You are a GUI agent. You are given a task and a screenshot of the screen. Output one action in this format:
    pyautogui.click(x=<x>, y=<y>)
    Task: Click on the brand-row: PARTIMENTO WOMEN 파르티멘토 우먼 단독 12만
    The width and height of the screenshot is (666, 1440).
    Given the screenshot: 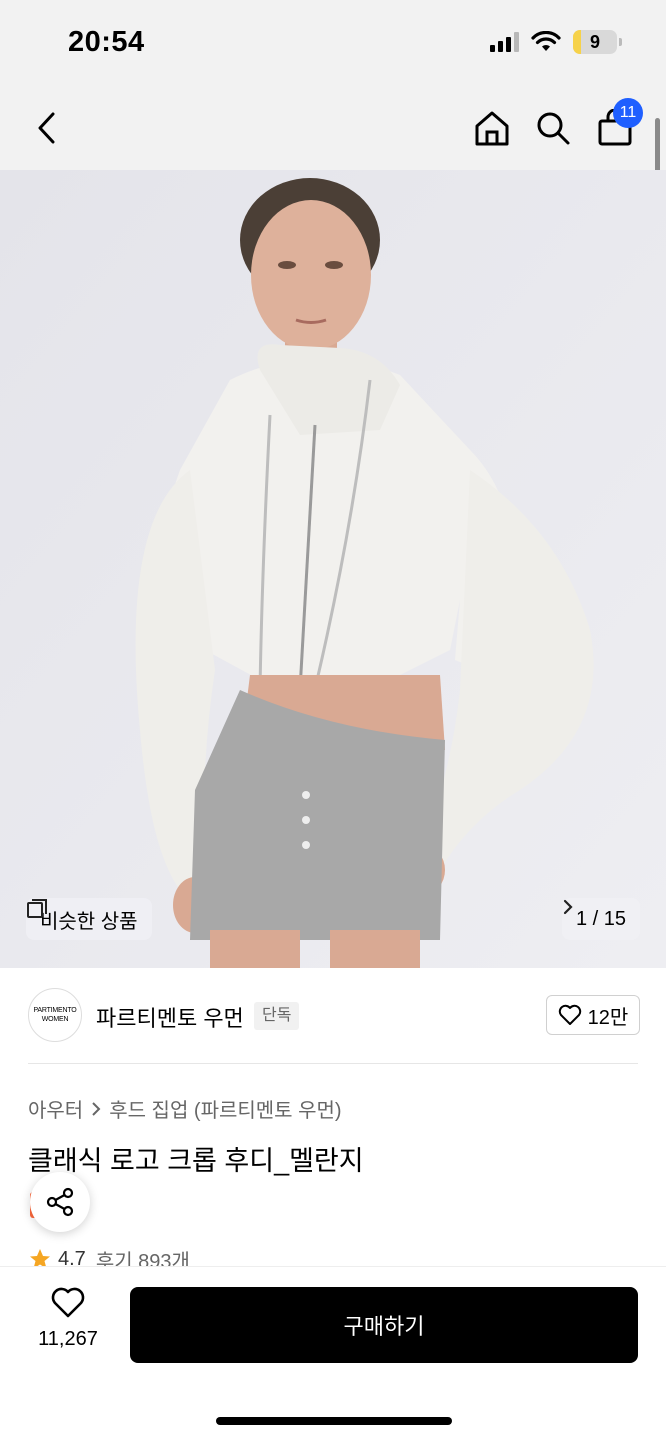 What is the action you would take?
    pyautogui.click(x=334, y=1016)
    